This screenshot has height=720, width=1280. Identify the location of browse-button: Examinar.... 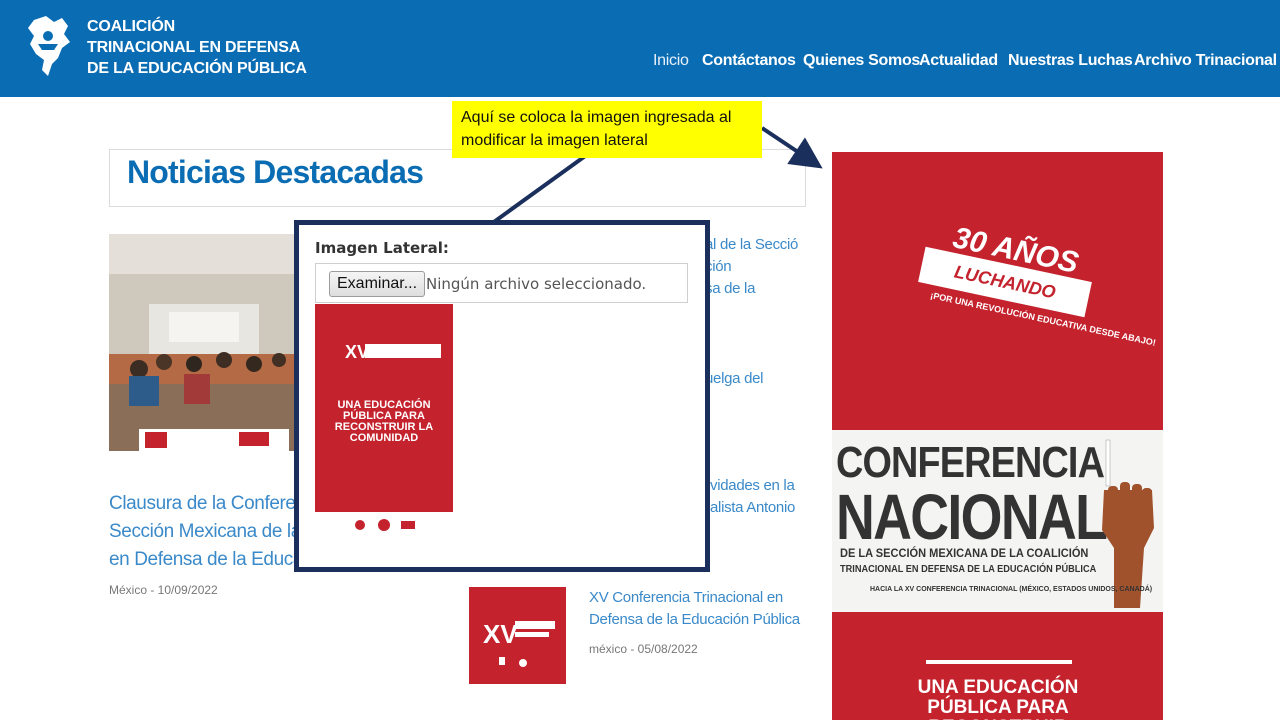
(377, 284).